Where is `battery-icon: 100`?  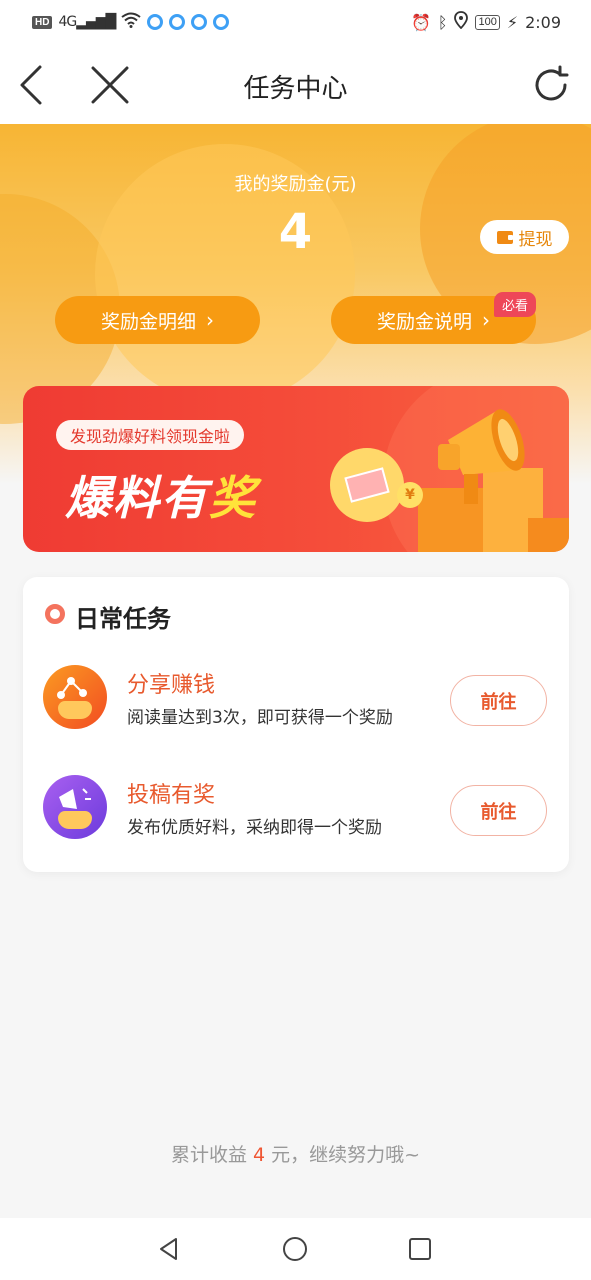 battery-icon: 100 is located at coordinates (487, 22).